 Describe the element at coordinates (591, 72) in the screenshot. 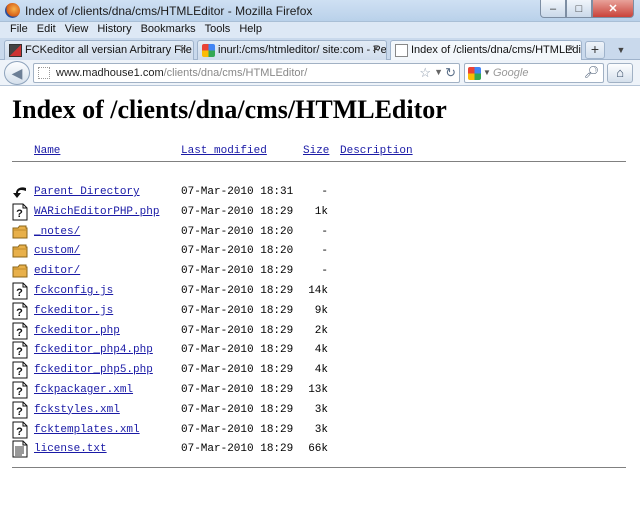

I see `magnifier-icon: 🔎︎` at that location.